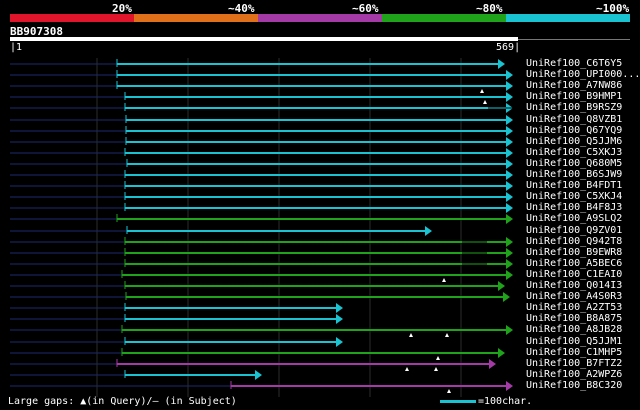 This screenshot has width=640, height=410. Describe the element at coordinates (574, 163) in the screenshot. I see `hit-label: UniRef100_Q680M5` at that location.